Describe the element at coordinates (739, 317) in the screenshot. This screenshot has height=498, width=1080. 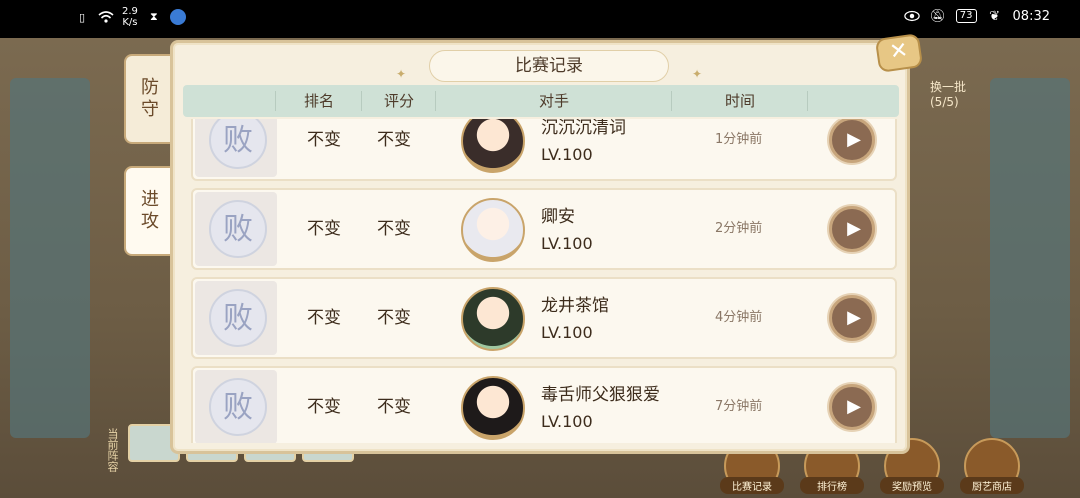
I see `record-time: 4分钟前` at that location.